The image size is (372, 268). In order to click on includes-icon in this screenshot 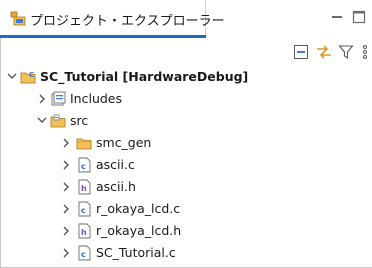, I will do `click(58, 98)`.